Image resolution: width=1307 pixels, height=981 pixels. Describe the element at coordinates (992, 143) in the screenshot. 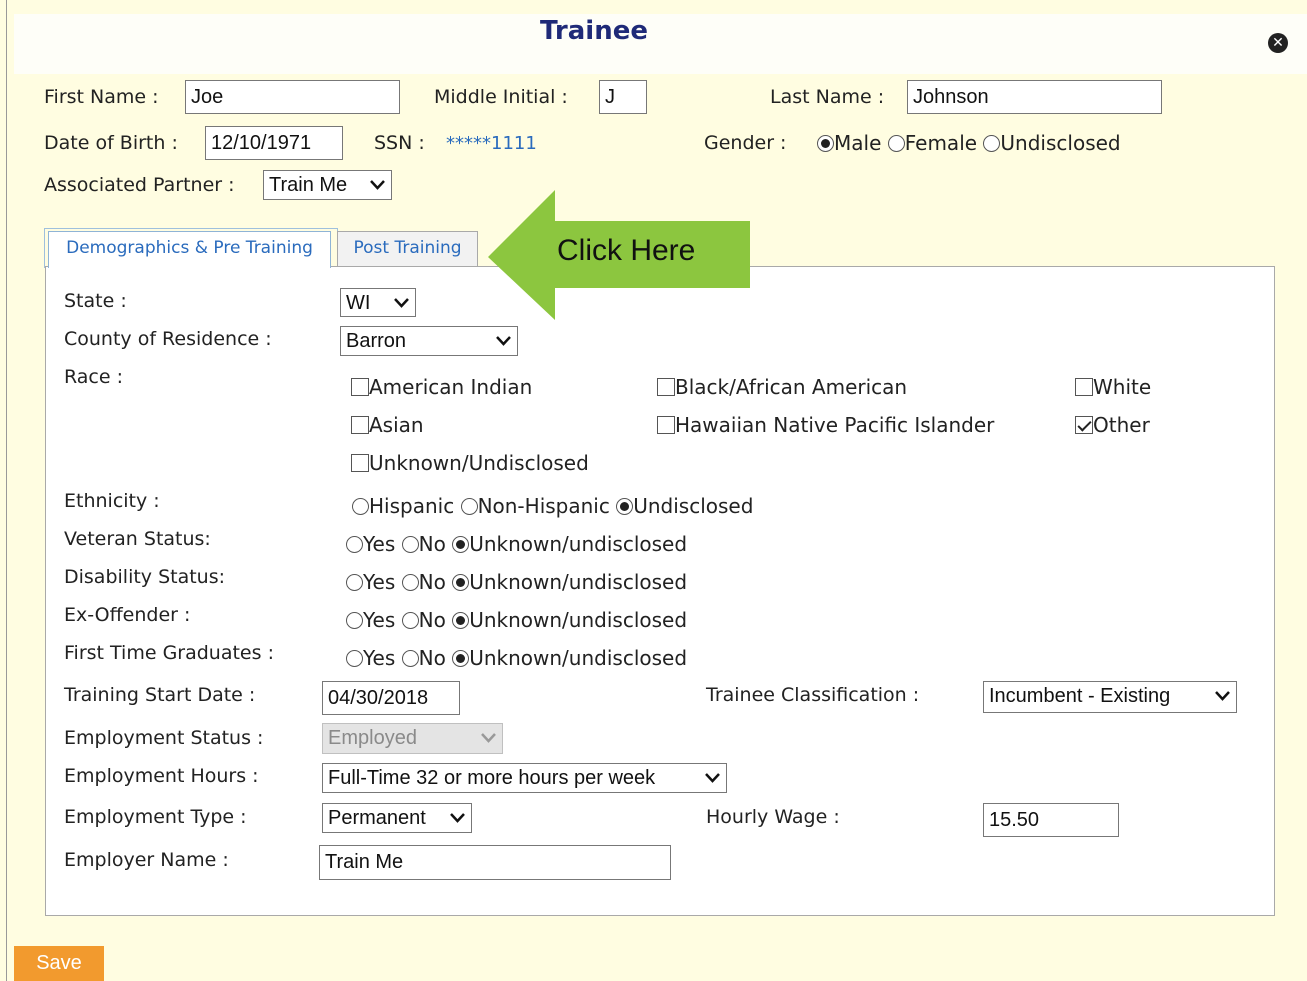

I see `gender-undisclosed-radio` at that location.